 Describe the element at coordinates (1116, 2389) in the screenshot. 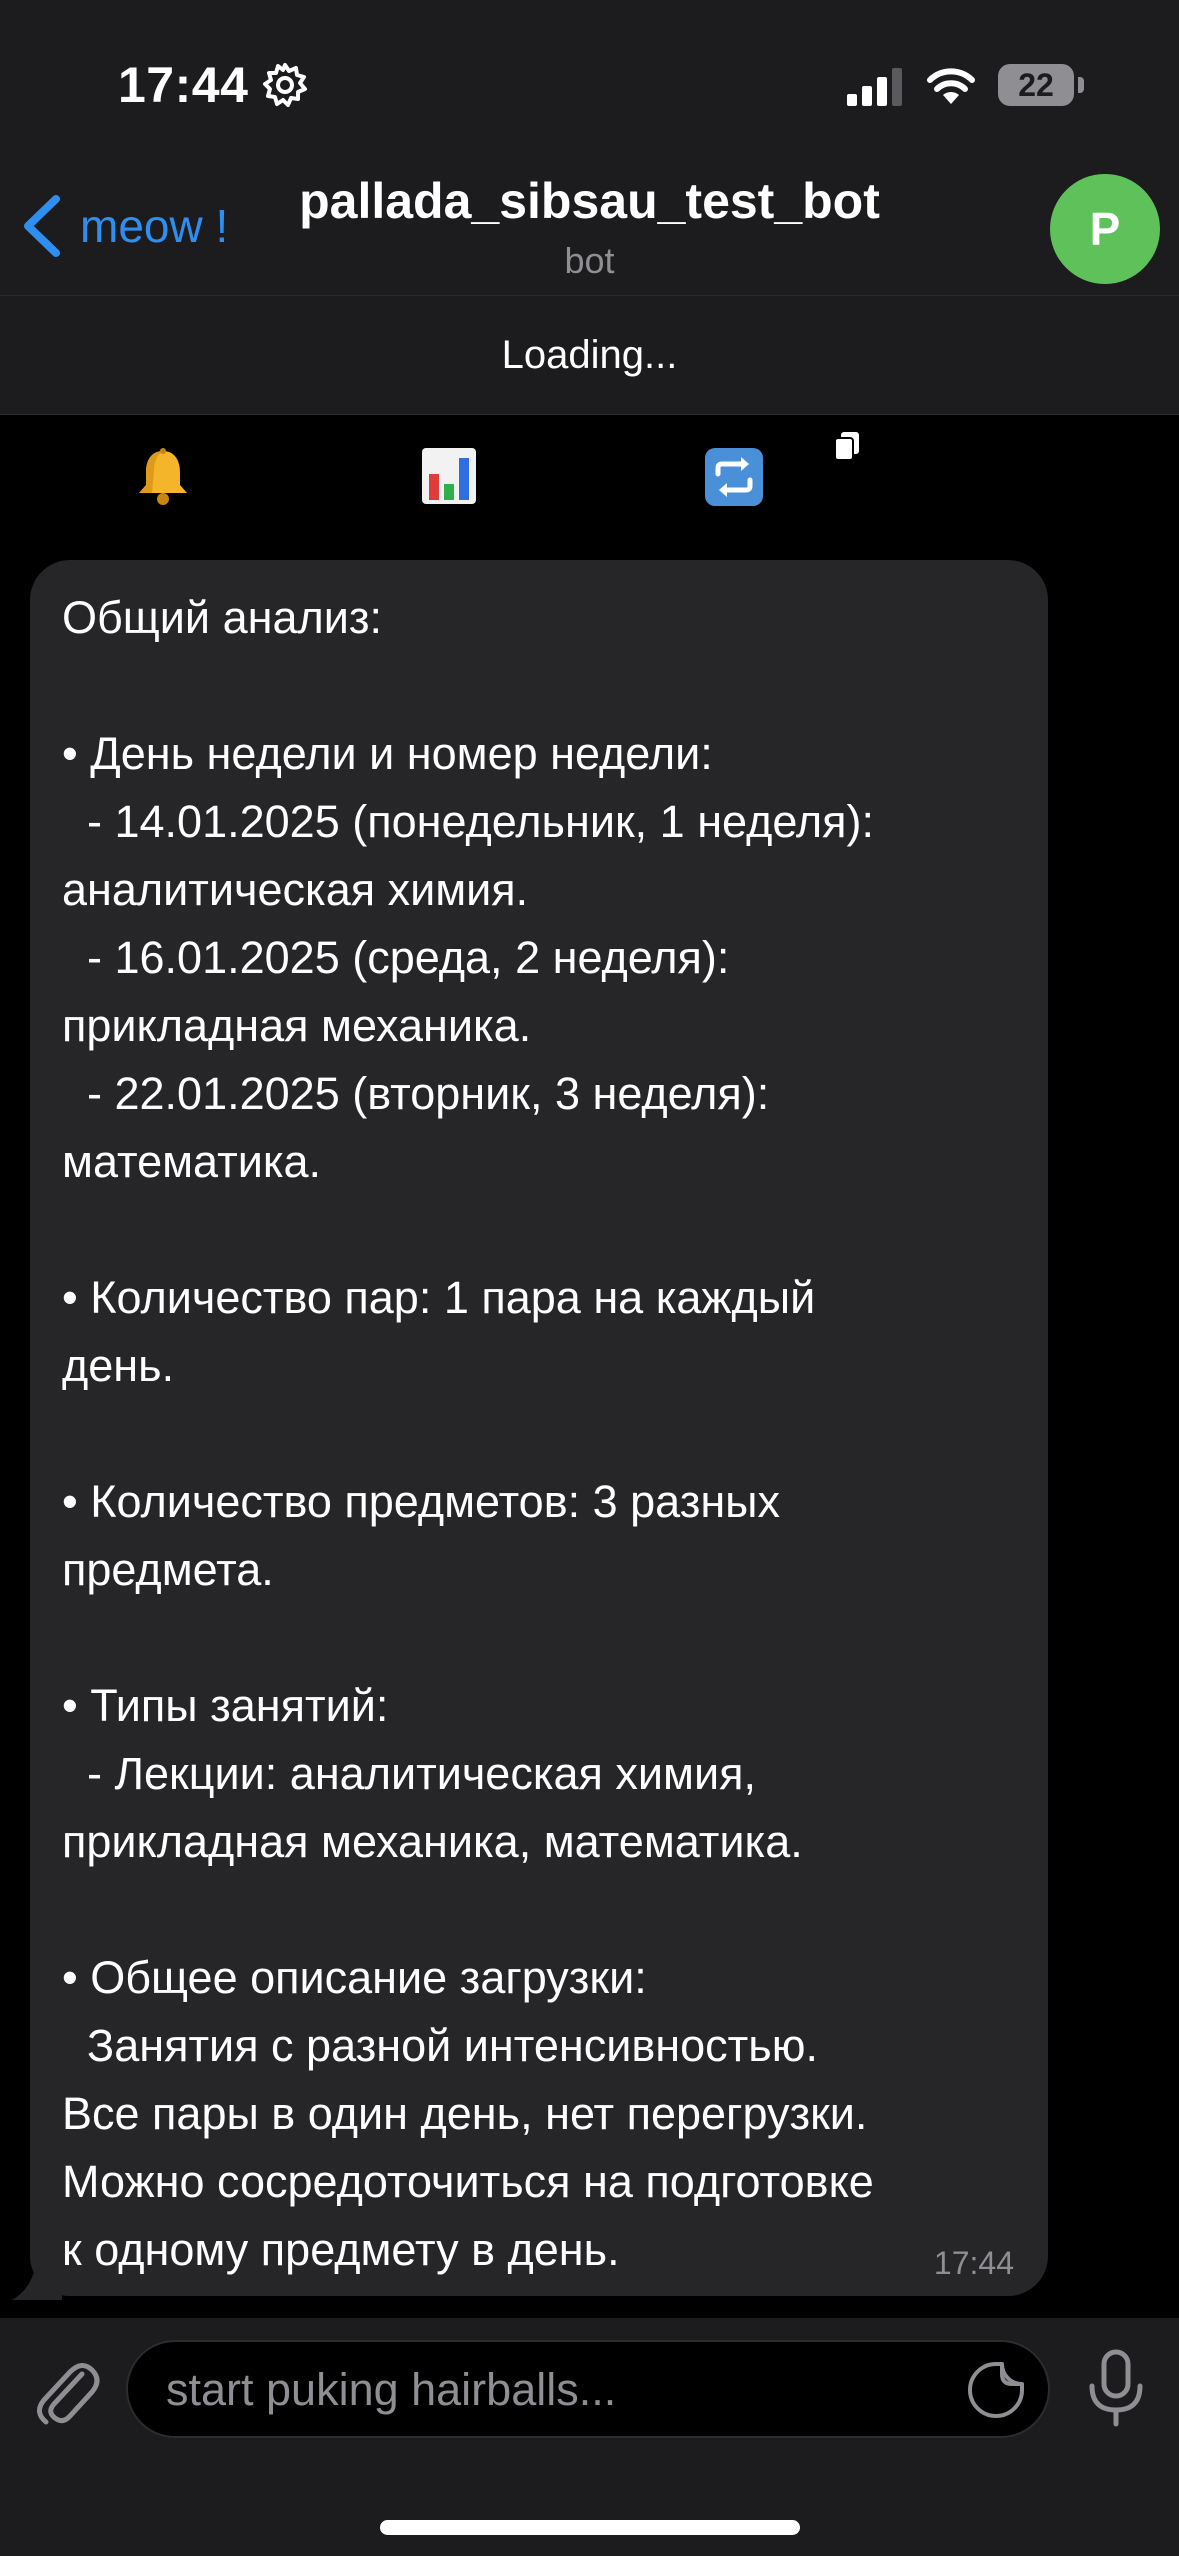

I see `microphone-icon` at that location.